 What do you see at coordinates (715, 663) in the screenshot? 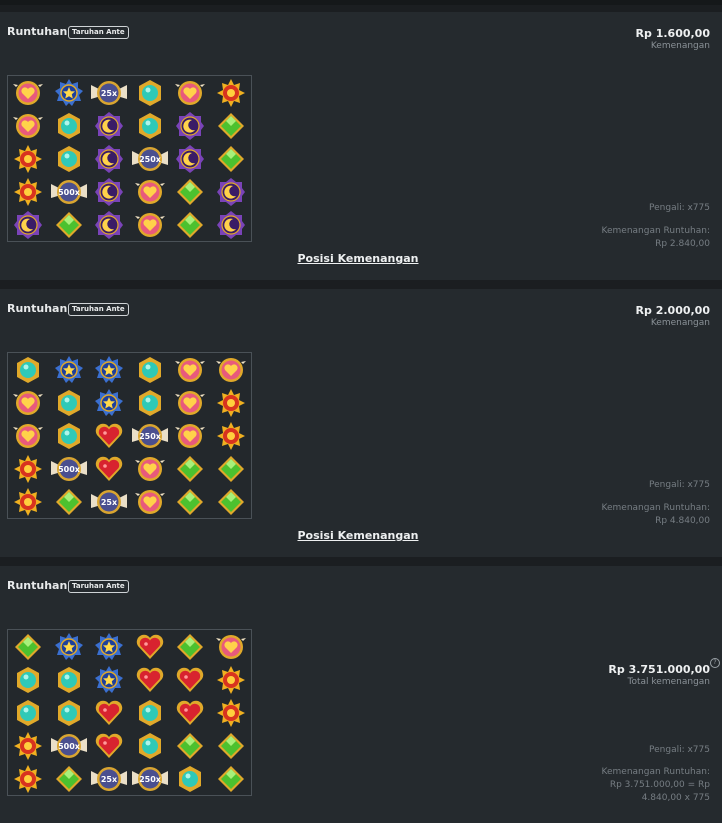
I see `question-icon: ?` at bounding box center [715, 663].